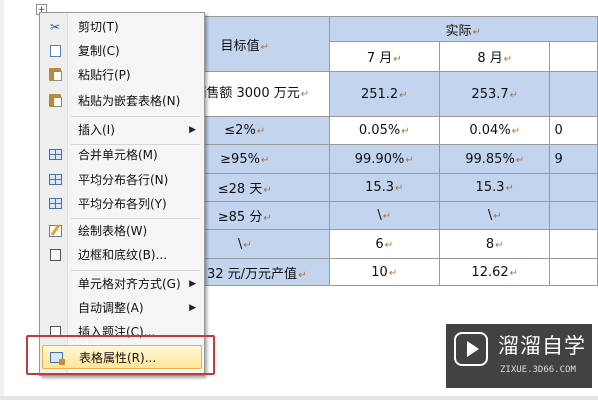 The image size is (598, 400). I want to click on table-cell-august: 15.3↵, so click(494, 187).